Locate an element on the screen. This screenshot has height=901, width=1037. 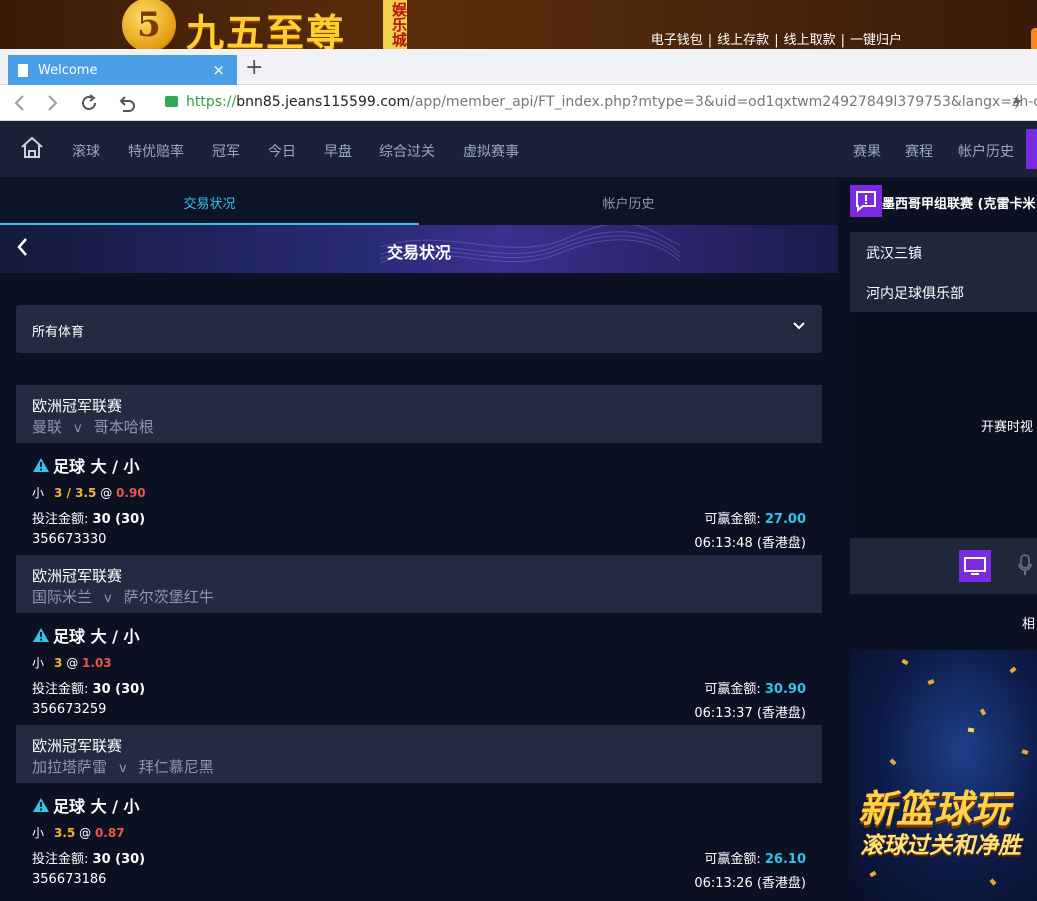
tab-title: Welcome is located at coordinates (68, 70).